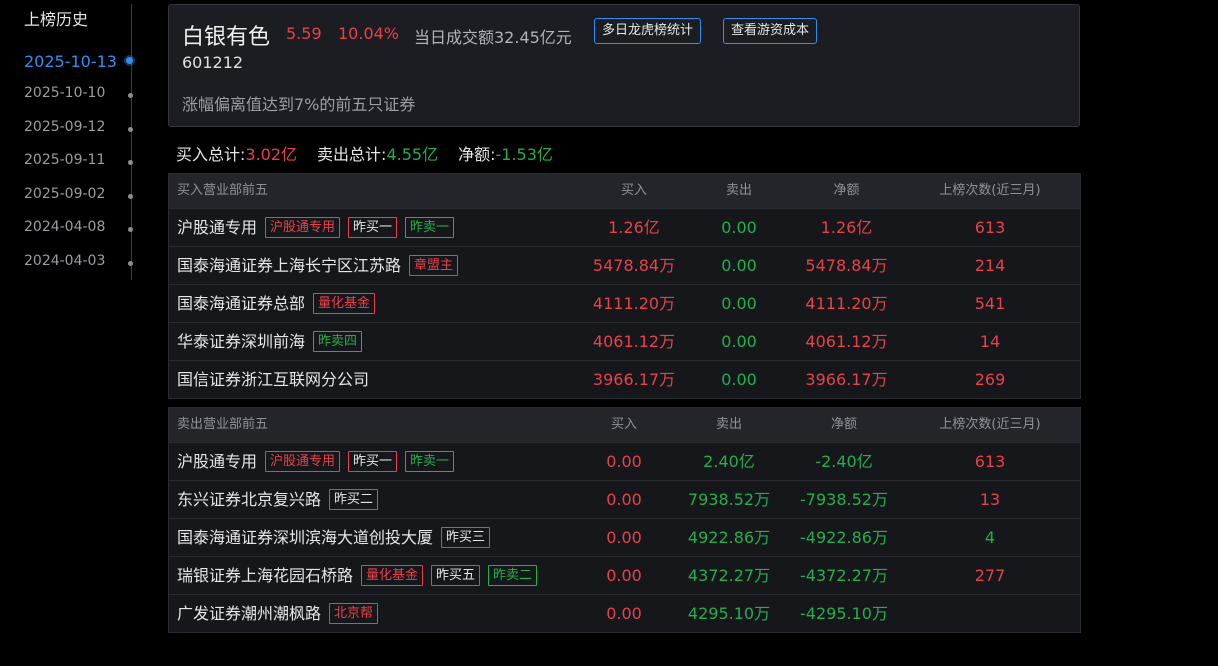  I want to click on table-row: 国泰海通证券上海长宁区江苏路 章盟主 5478.84万 0.00 5478.84万 214, so click(624, 265).